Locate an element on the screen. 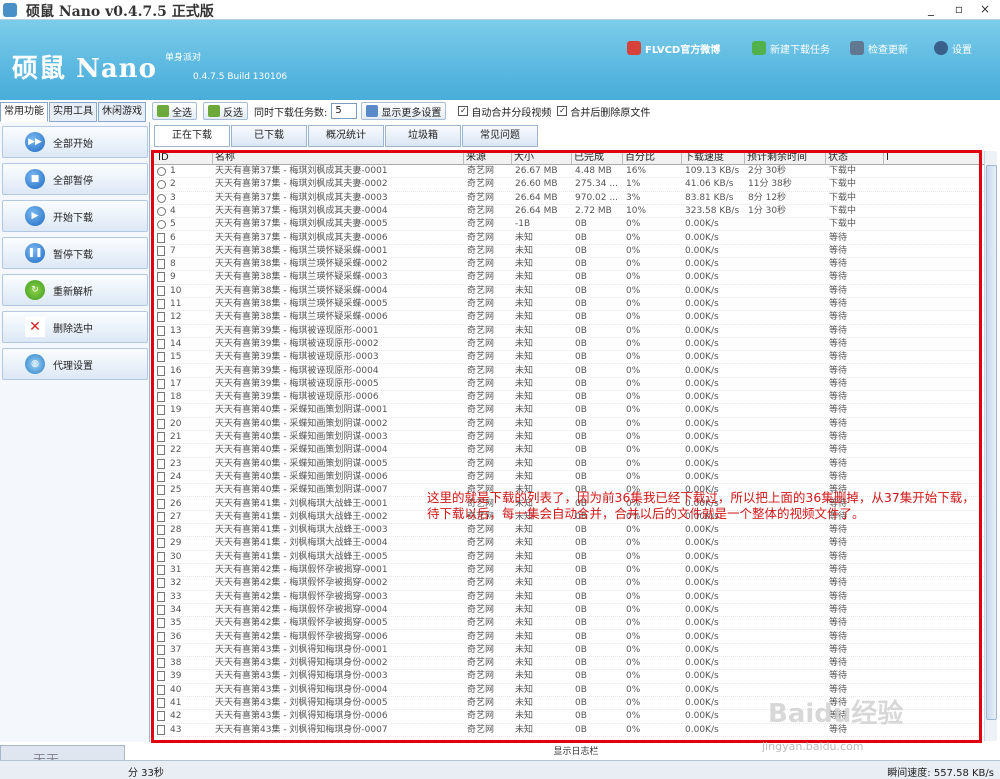  scroll-thumb is located at coordinates (991, 442).